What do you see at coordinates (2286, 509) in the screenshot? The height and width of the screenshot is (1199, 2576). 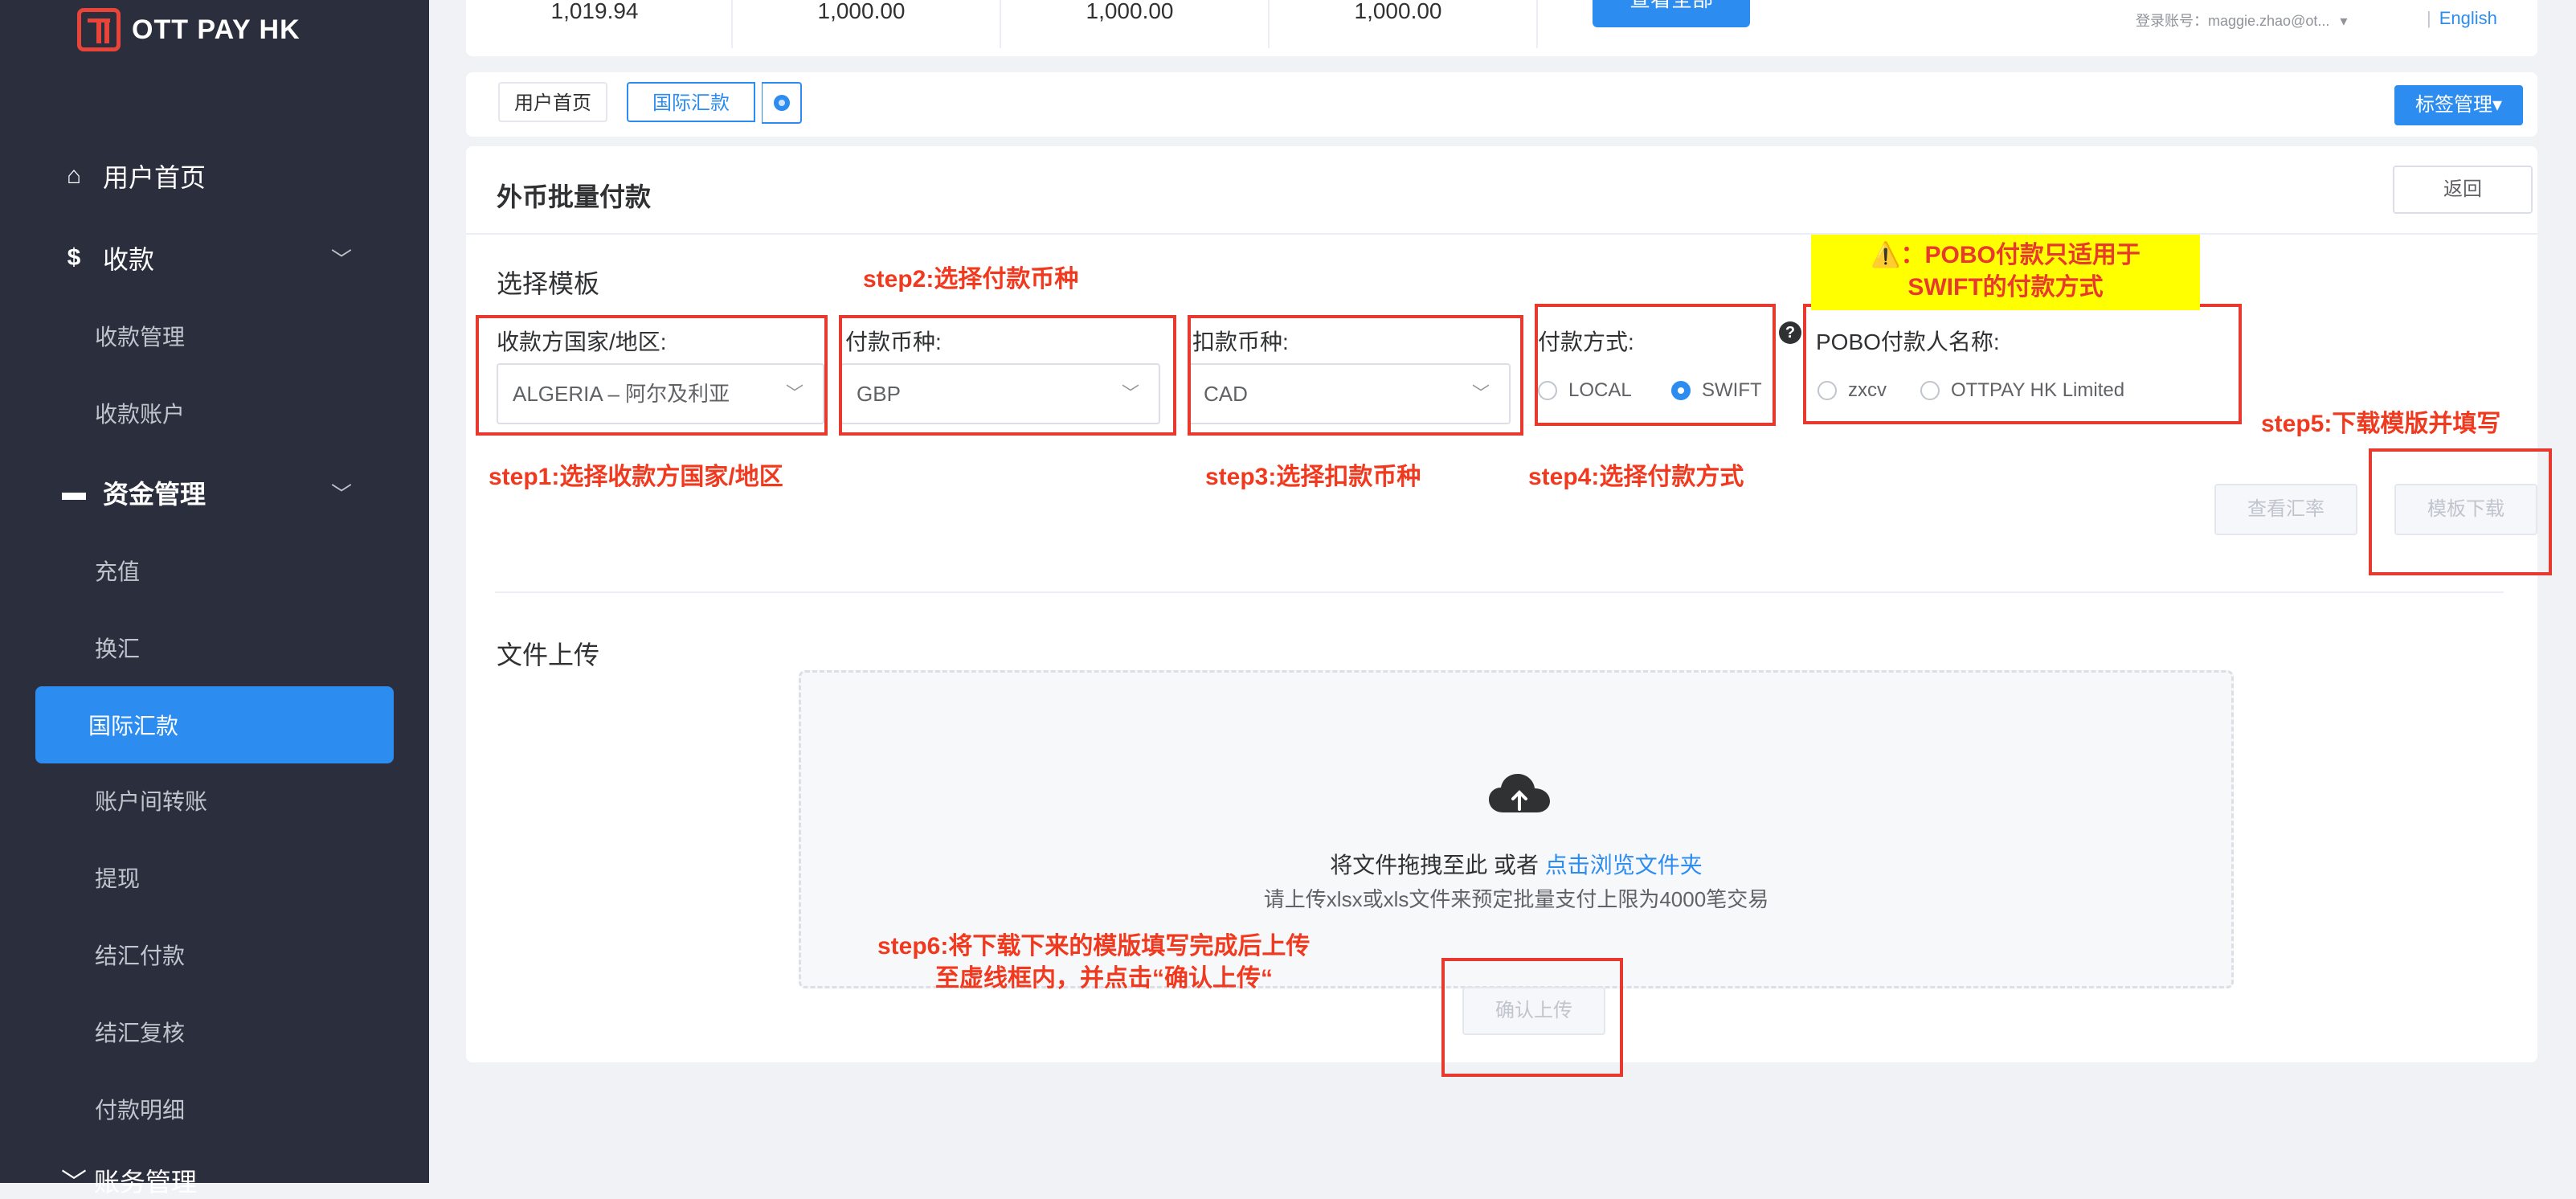 I see `view-rate-button: 查看汇率` at bounding box center [2286, 509].